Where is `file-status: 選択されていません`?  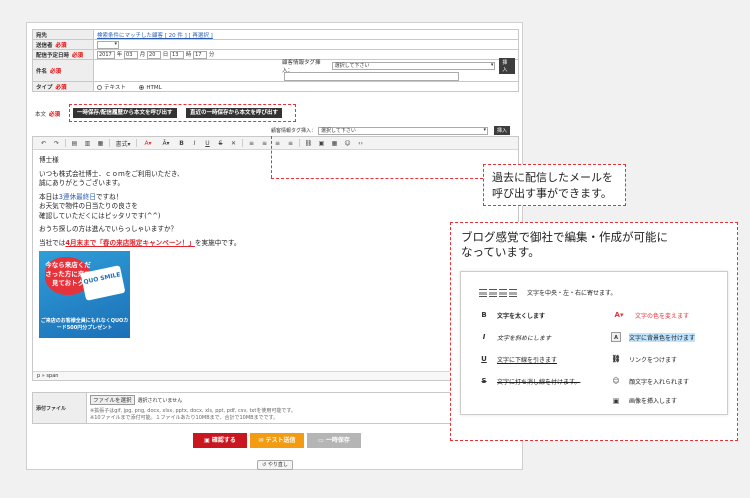
file-status: 選択されていません is located at coordinates (160, 401).